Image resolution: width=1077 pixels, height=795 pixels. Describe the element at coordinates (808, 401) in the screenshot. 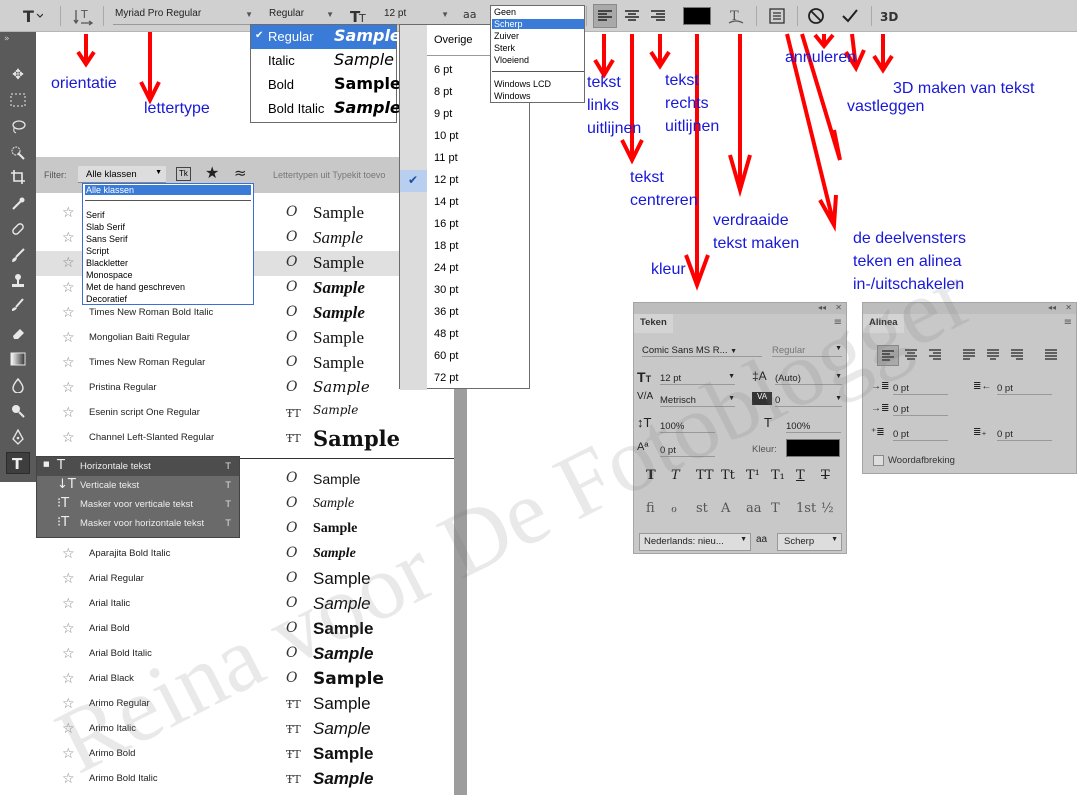

I see `char-tracking-field: 0 ▼` at that location.